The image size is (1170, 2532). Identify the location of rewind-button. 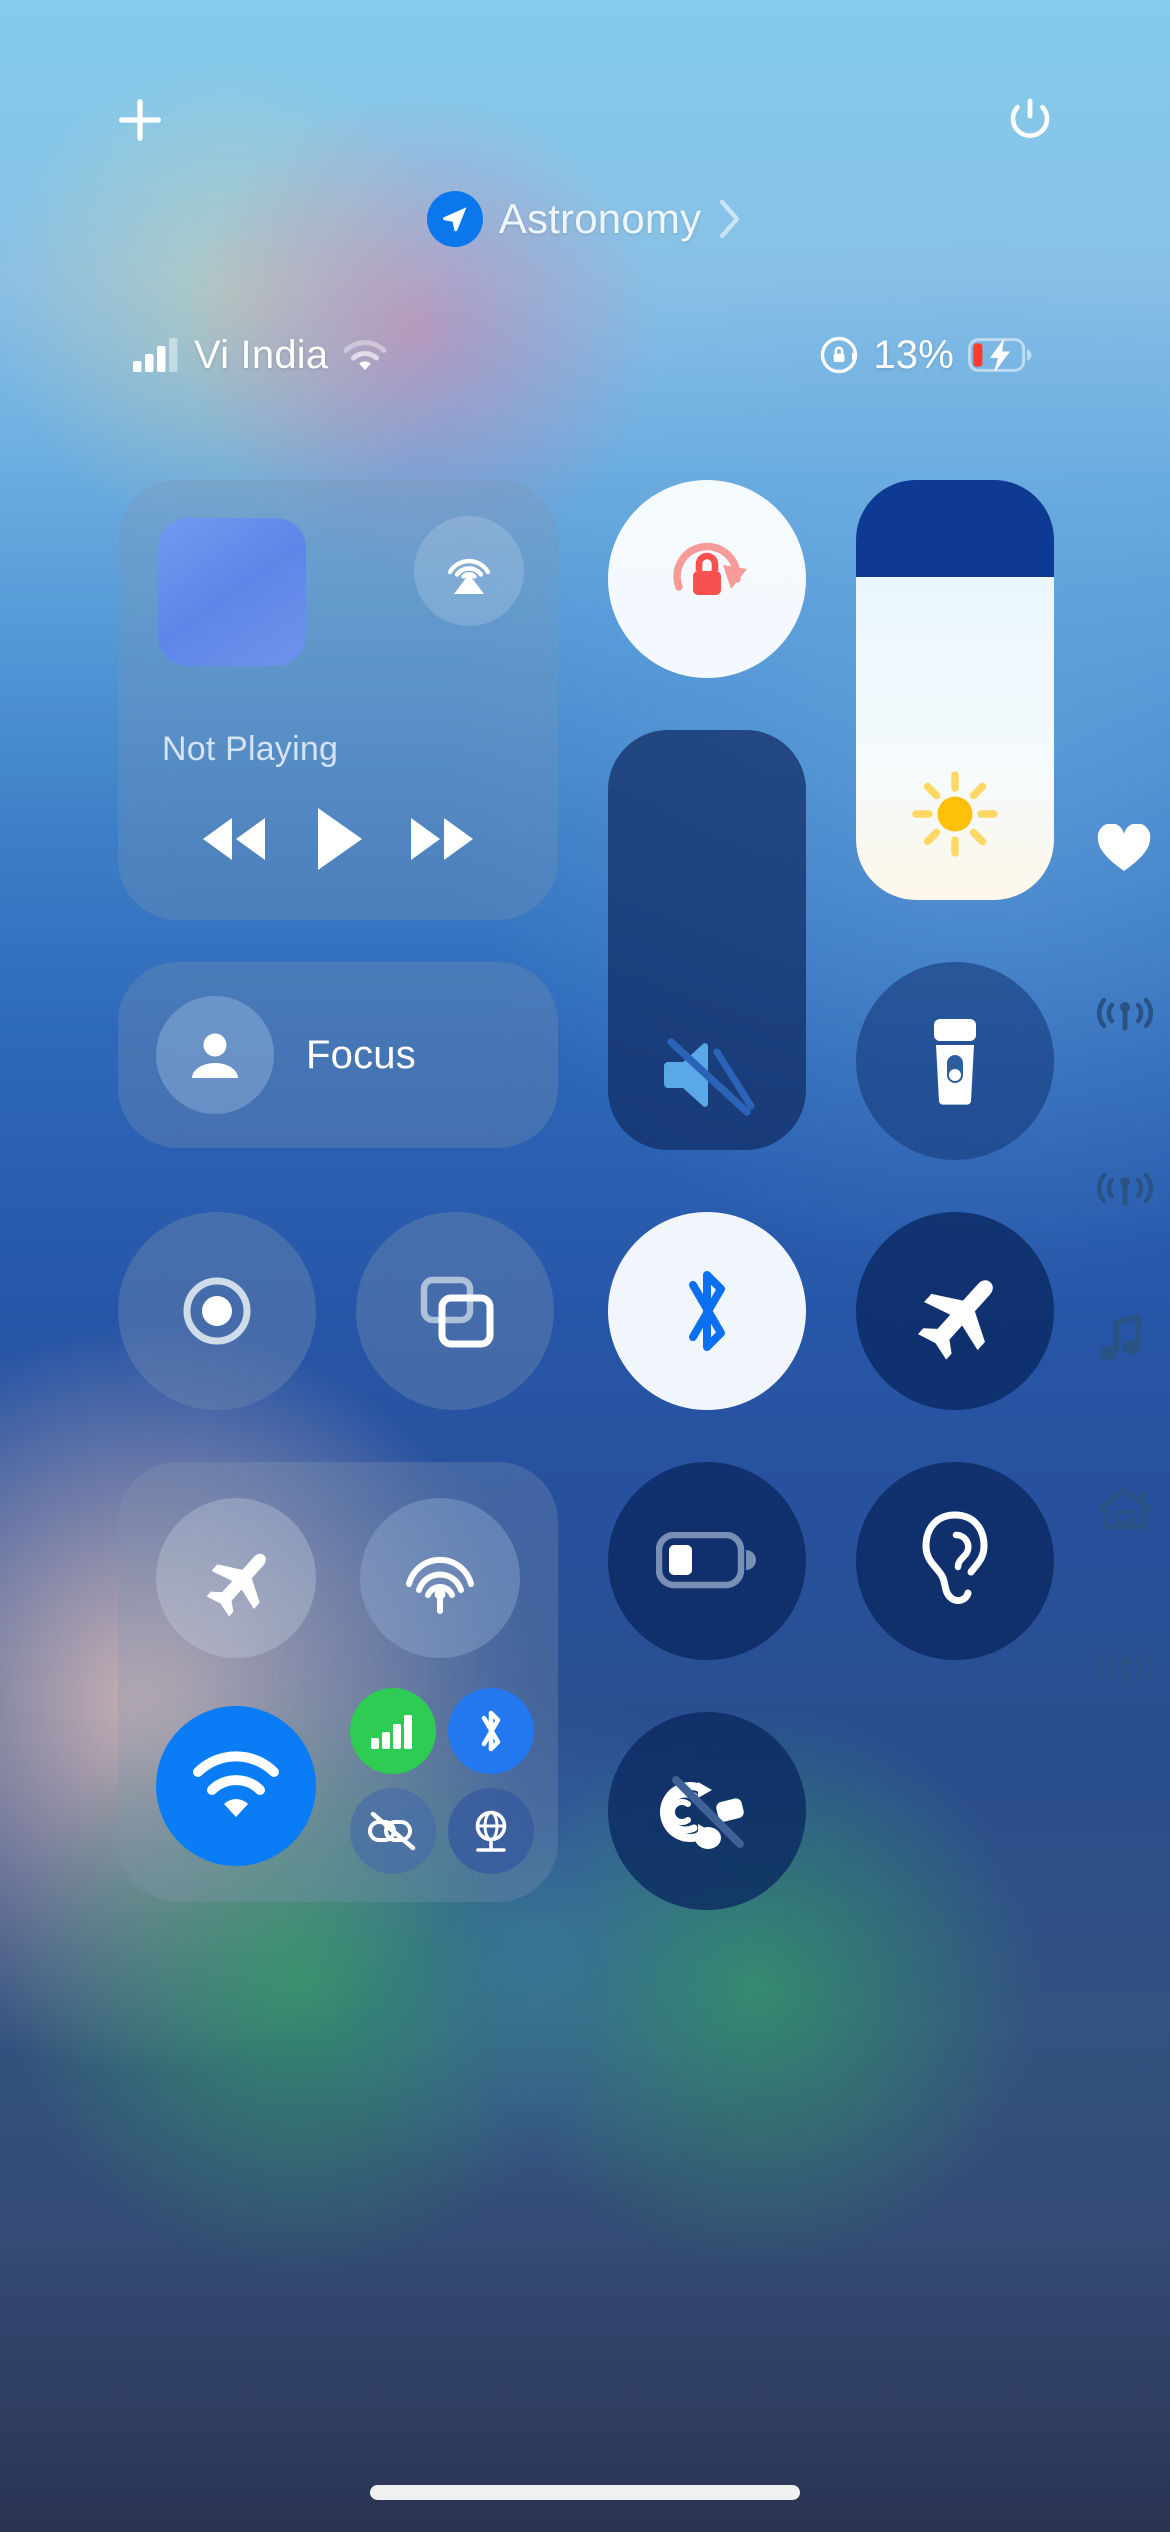
(234, 839).